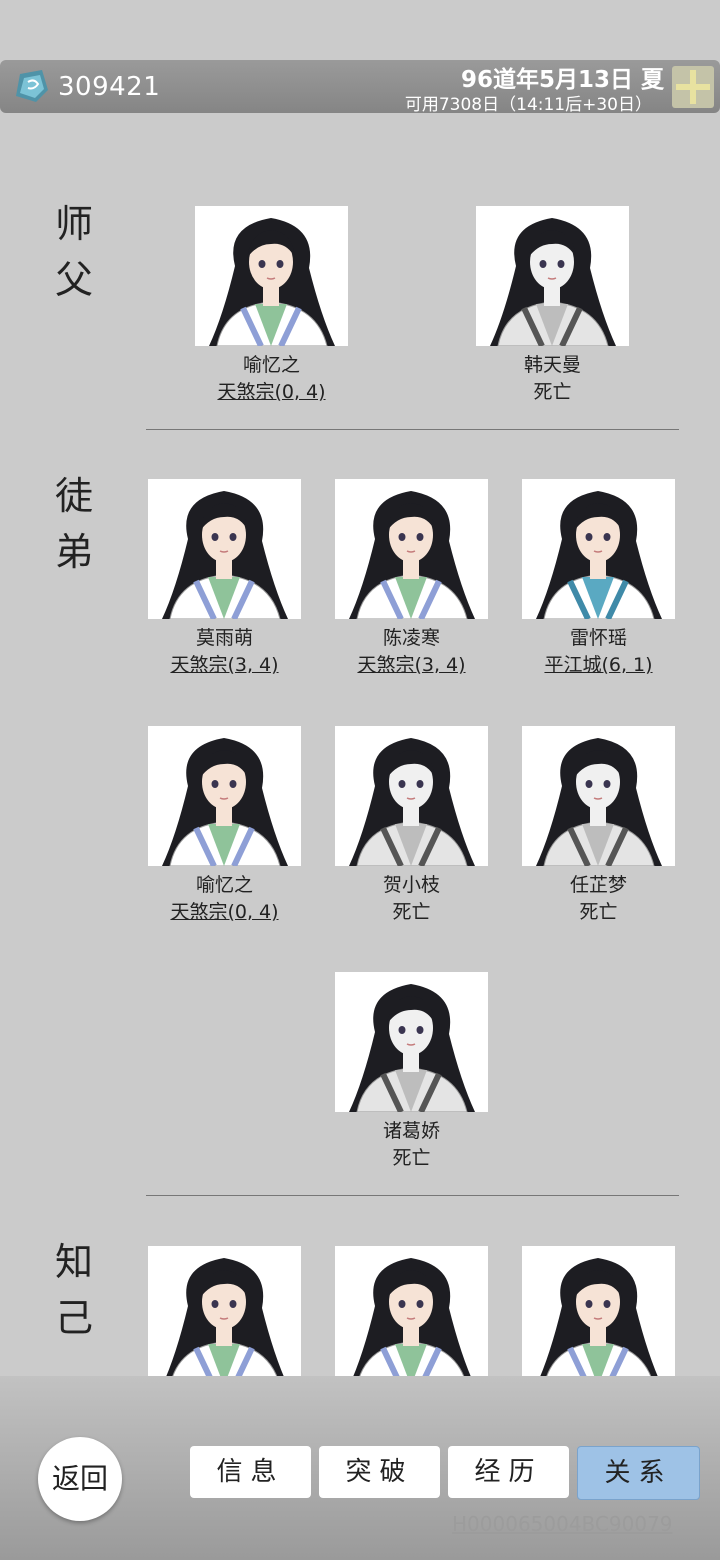 This screenshot has width=720, height=1560. I want to click on tab-history: 经历, so click(508, 1472).